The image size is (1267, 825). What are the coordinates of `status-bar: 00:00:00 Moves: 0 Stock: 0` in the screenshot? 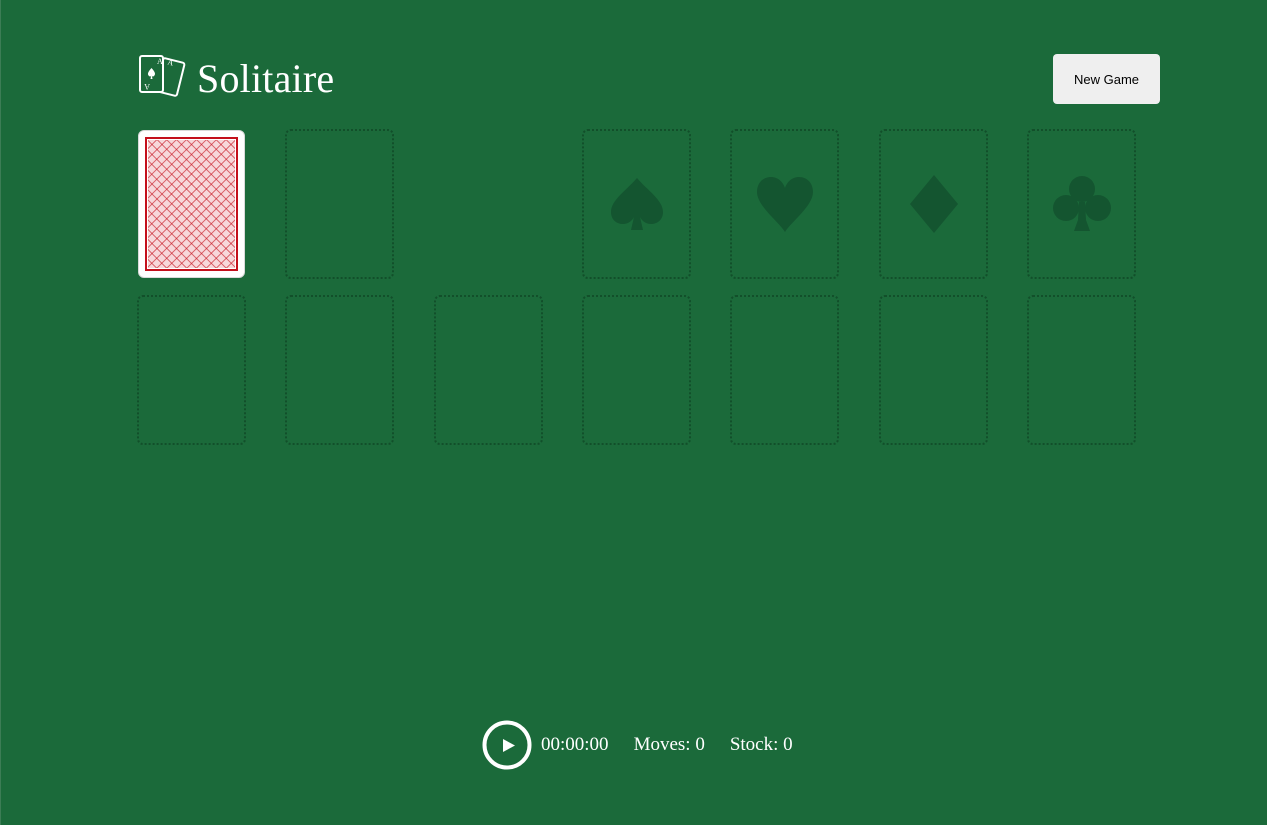 It's located at (637, 745).